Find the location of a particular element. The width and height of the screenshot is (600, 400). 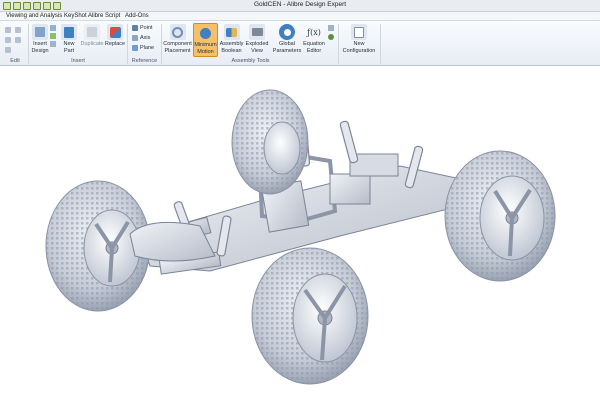

axis-button: Axis is located at coordinates (141, 38).